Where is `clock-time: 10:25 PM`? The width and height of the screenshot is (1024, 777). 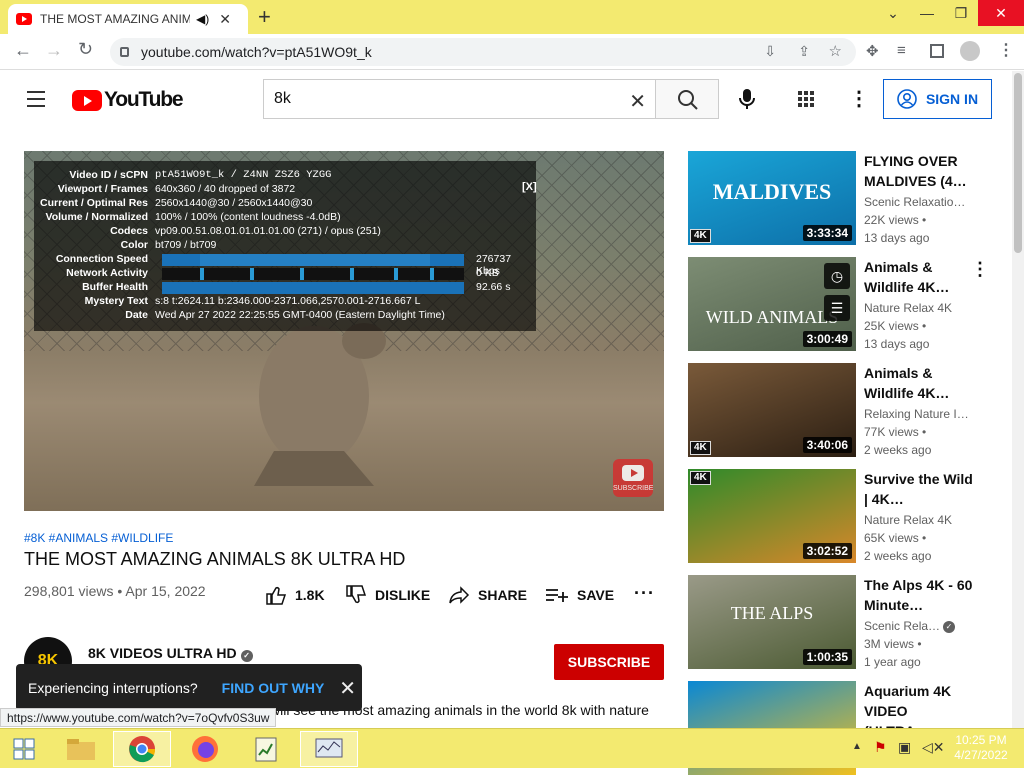 clock-time: 10:25 PM is located at coordinates (981, 740).